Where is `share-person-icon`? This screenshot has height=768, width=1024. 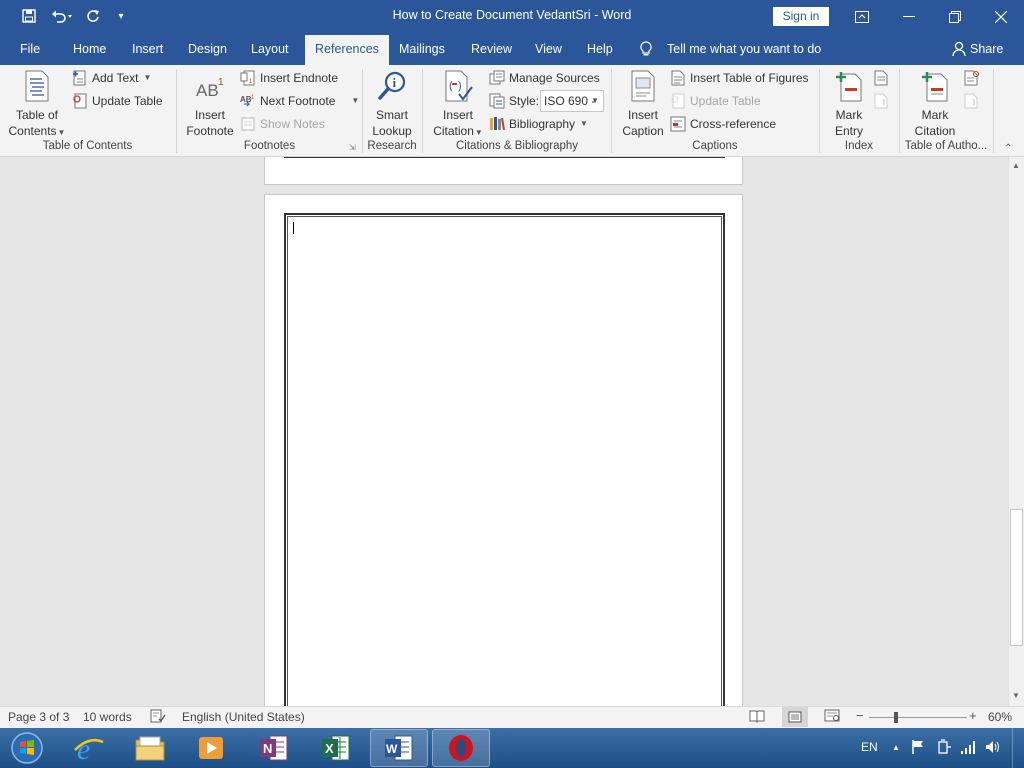 share-person-icon is located at coordinates (959, 50).